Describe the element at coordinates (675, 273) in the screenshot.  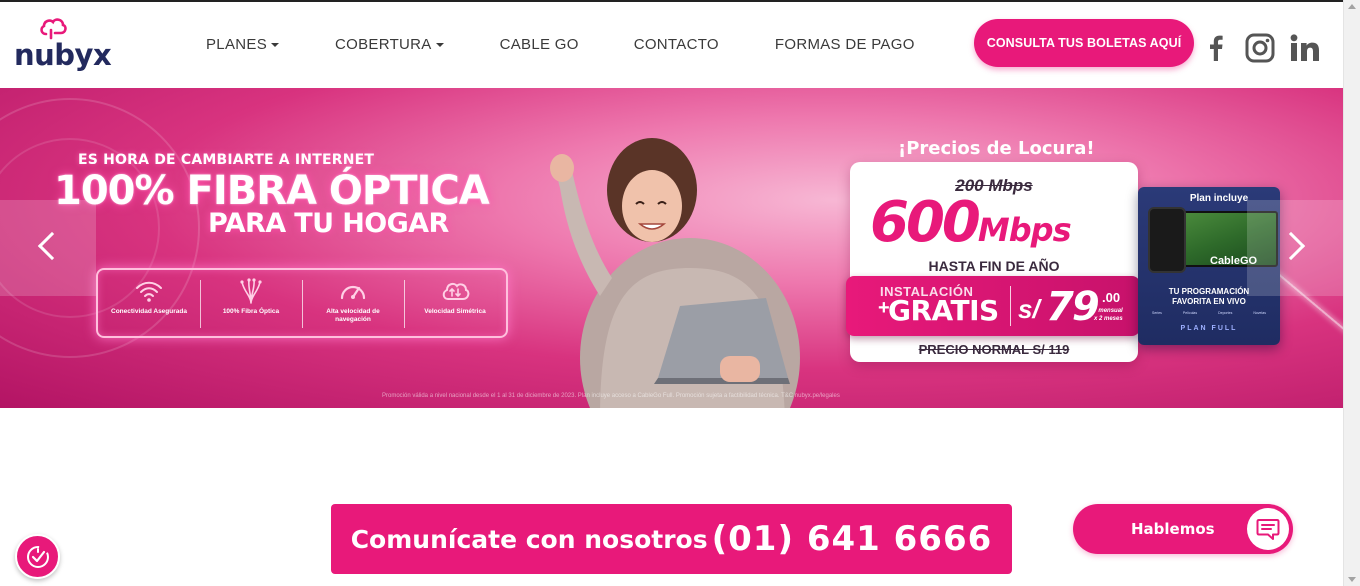
I see `woman-with-laptop-image` at that location.